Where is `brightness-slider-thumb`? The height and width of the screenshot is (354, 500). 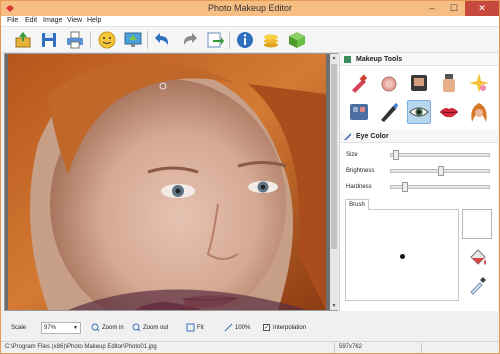
brightness-slider-thumb is located at coordinates (441, 171).